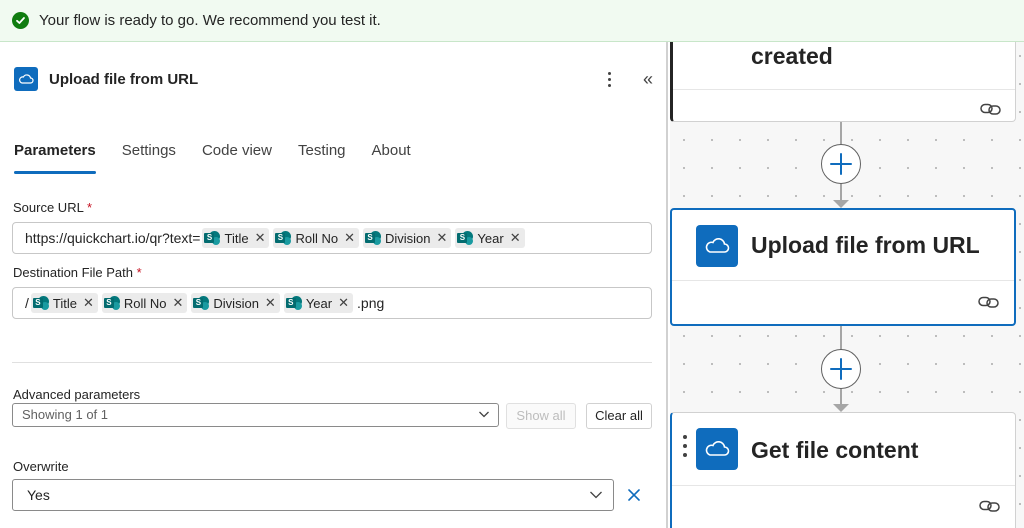 The height and width of the screenshot is (528, 1024). I want to click on destination-prefix: /, so click(27, 303).